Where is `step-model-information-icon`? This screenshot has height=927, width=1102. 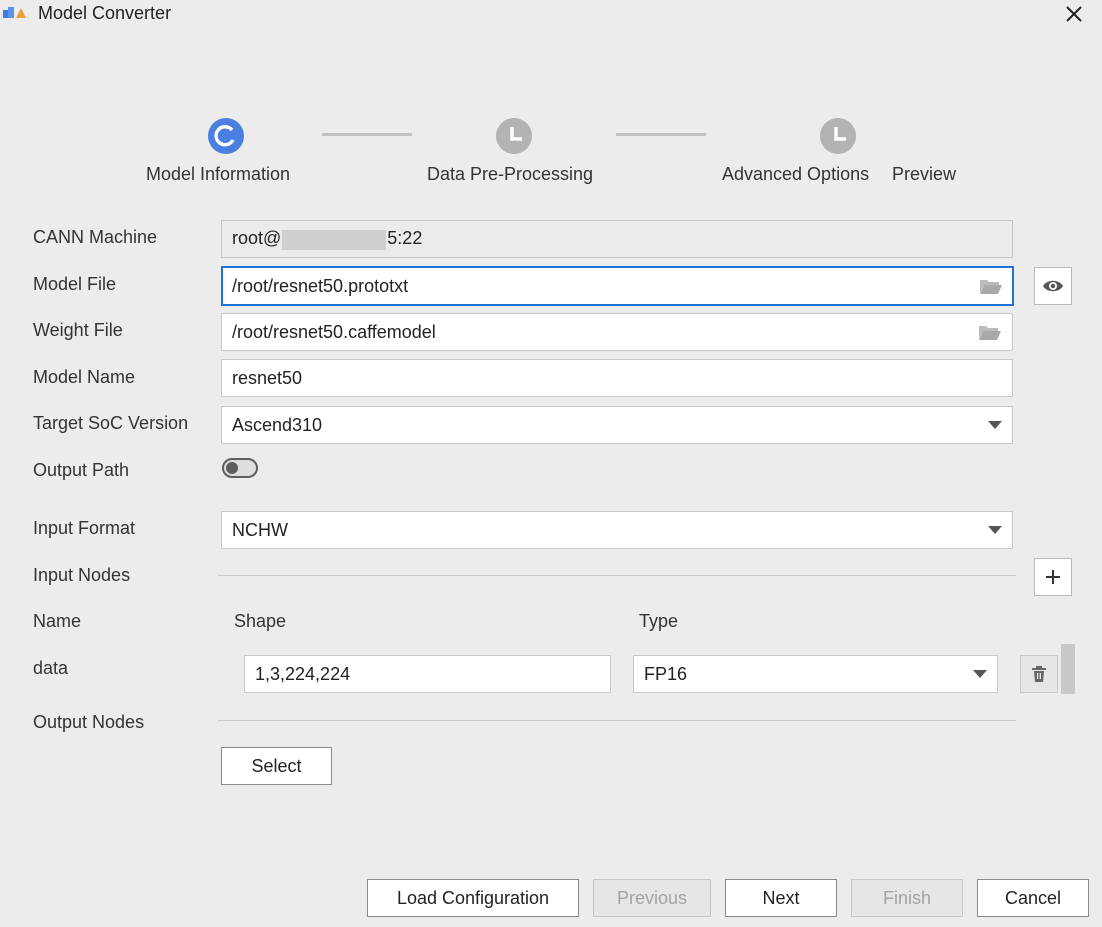
step-model-information-icon is located at coordinates (226, 136).